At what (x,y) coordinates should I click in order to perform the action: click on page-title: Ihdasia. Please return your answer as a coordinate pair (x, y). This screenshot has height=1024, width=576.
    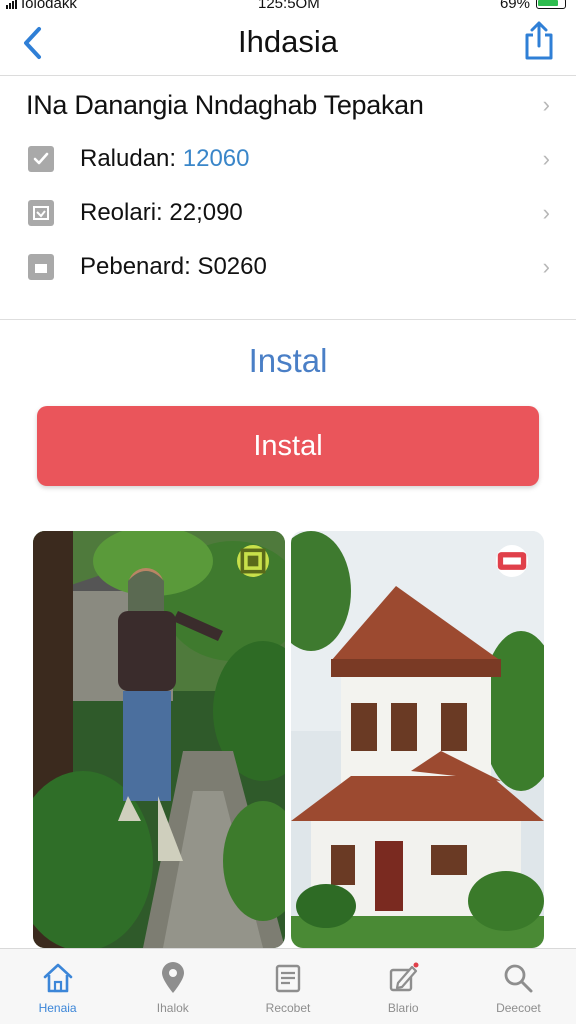
    Looking at the image, I should click on (288, 41).